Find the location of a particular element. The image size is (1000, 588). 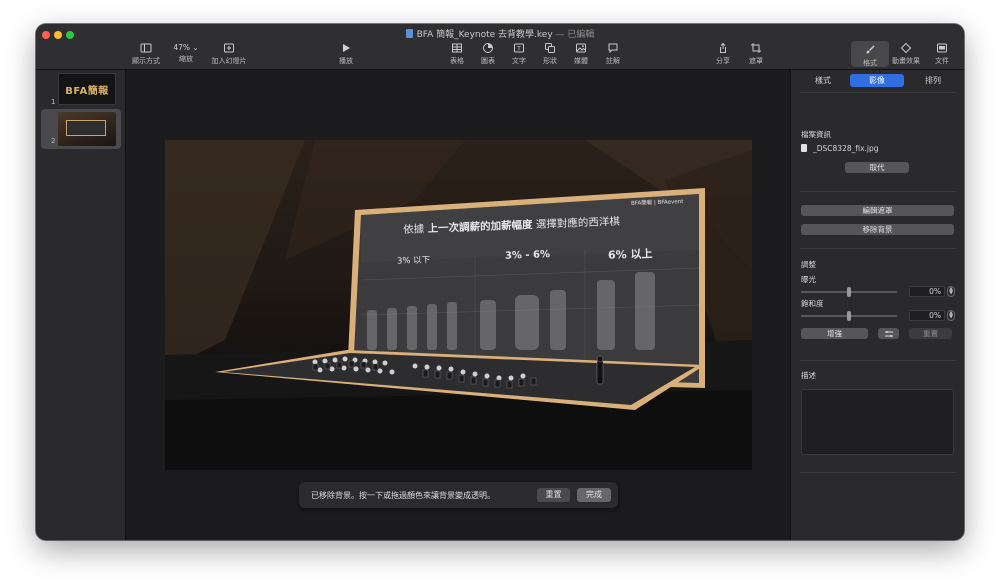

comment-label: 註解 is located at coordinates (613, 61).